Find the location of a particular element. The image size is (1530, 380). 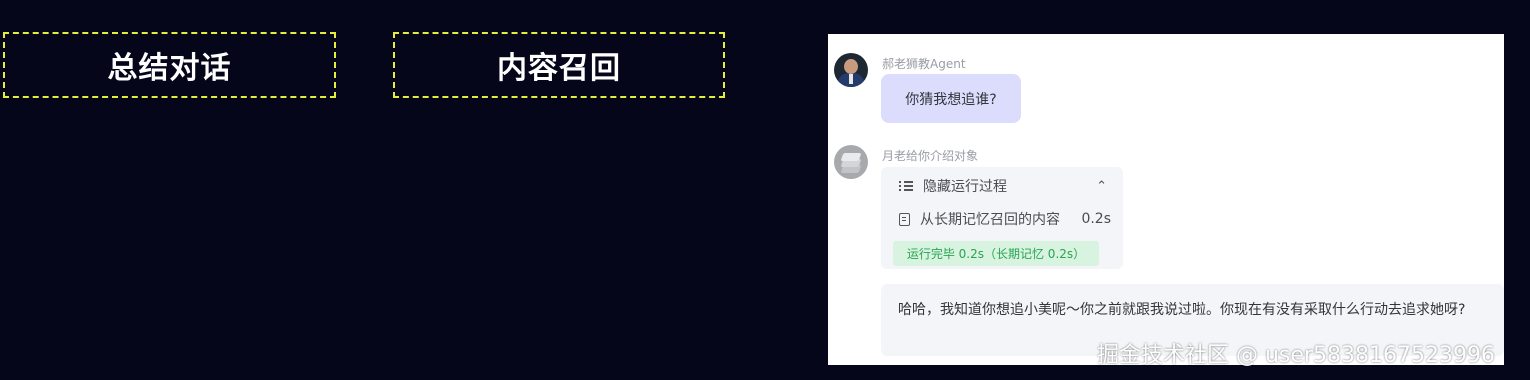

user-avatar is located at coordinates (851, 70).